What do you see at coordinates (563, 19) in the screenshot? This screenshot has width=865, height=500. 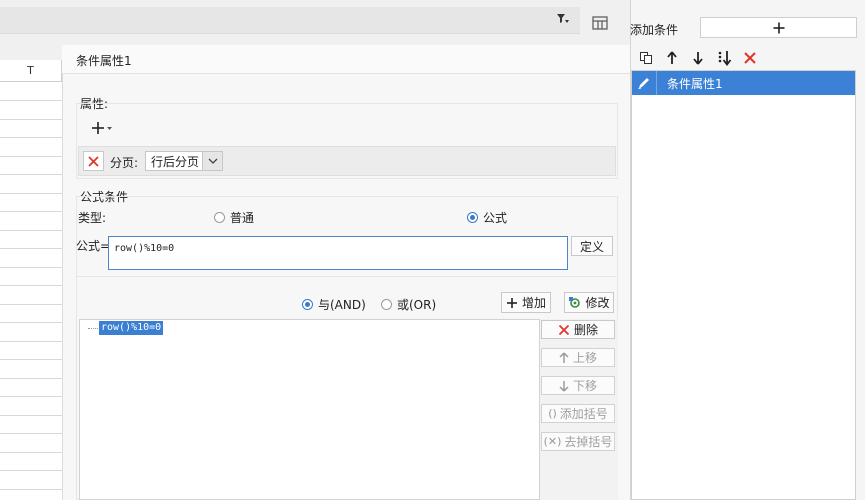 I see `filter-icon` at bounding box center [563, 19].